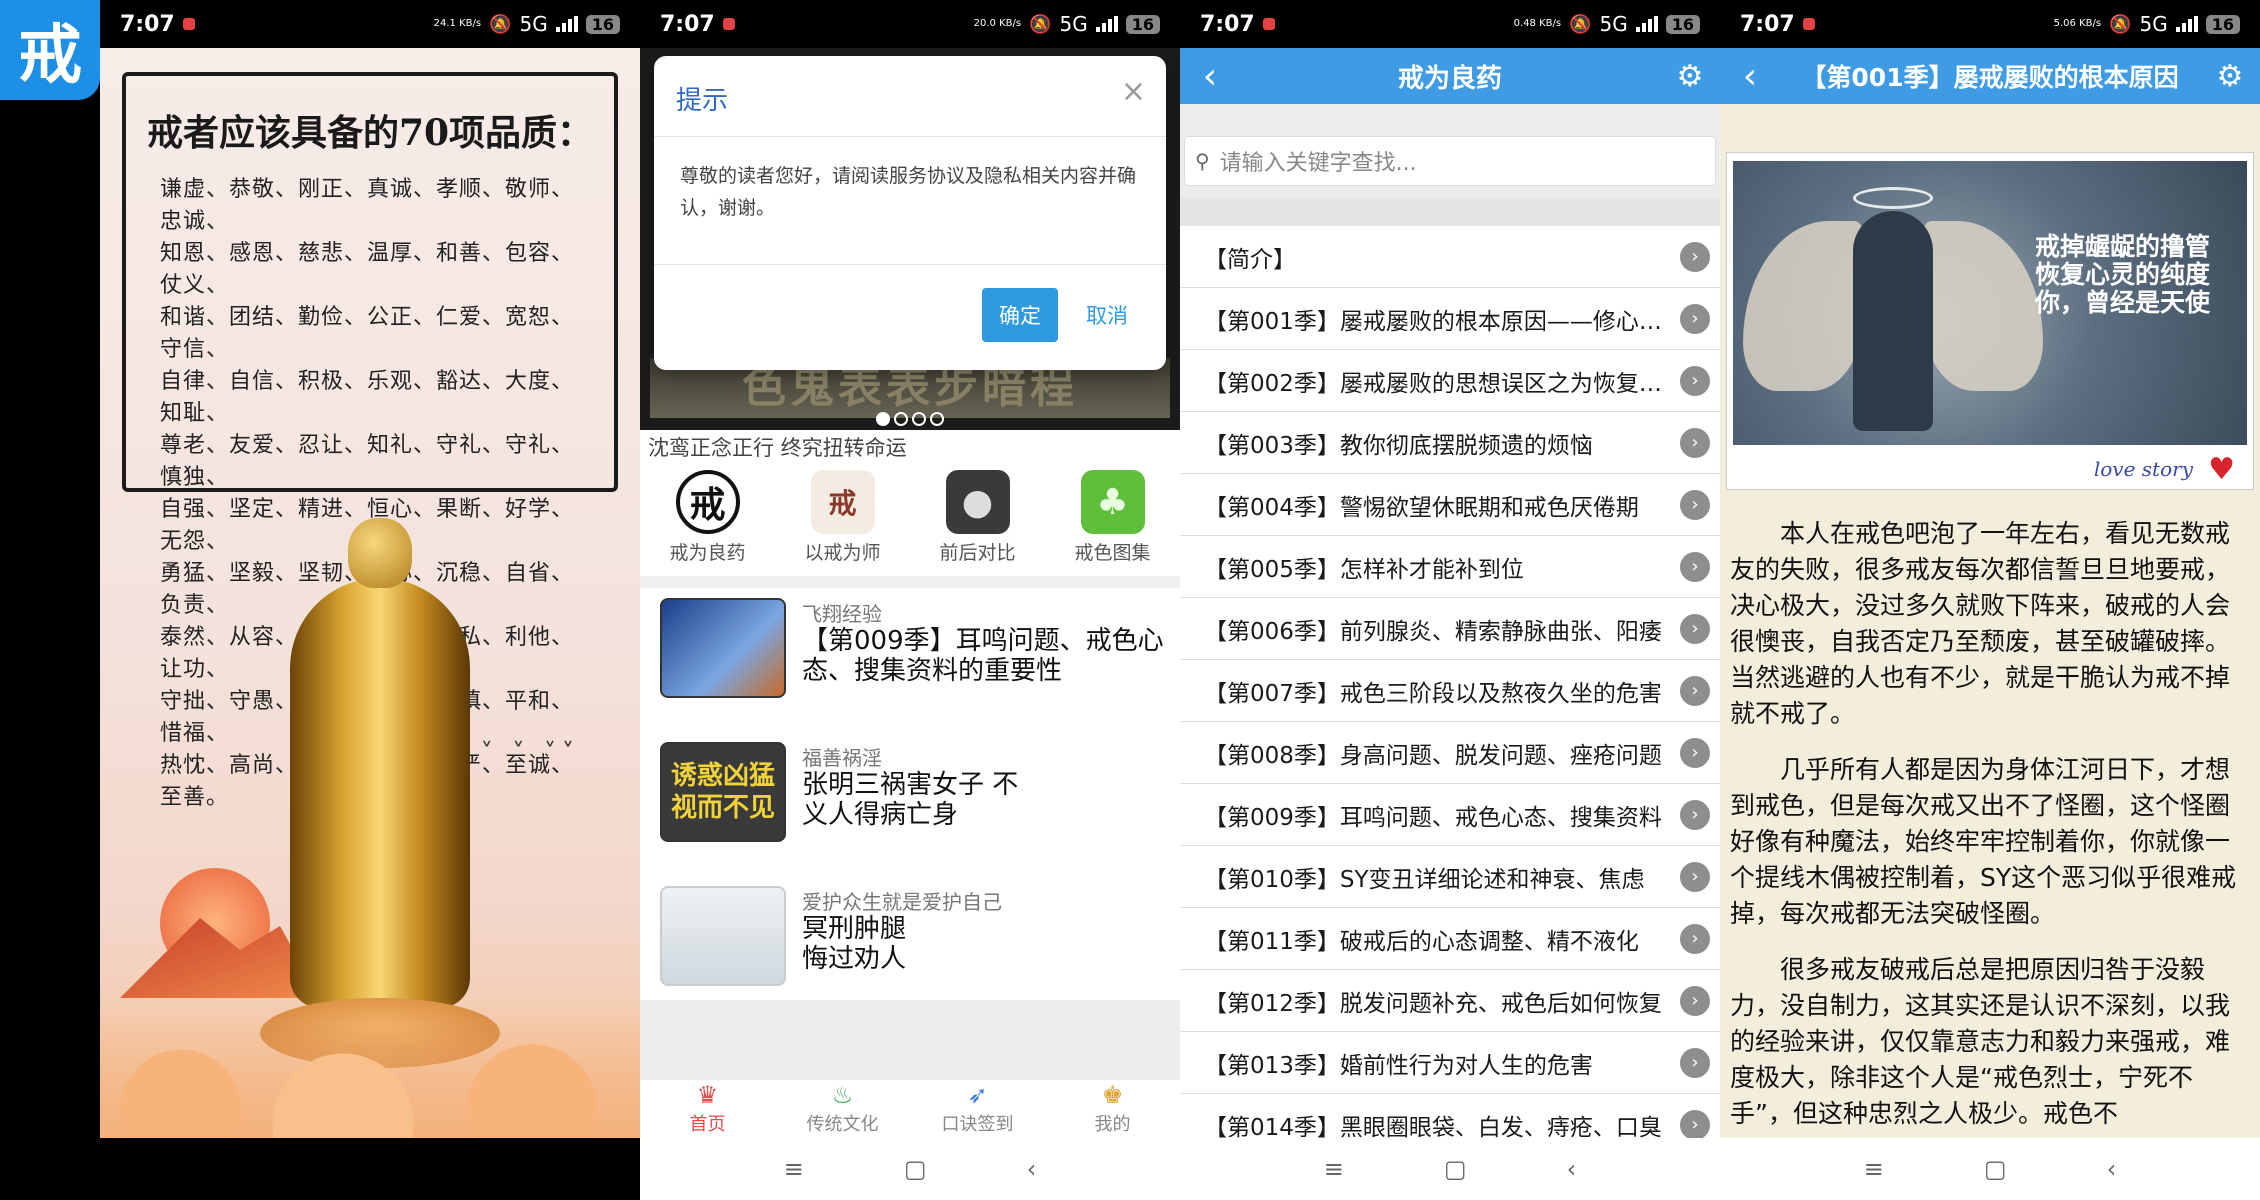 Image resolution: width=2260 pixels, height=1200 pixels. I want to click on category-jiewei-liangyao: 戒 戒为良药, so click(708, 518).